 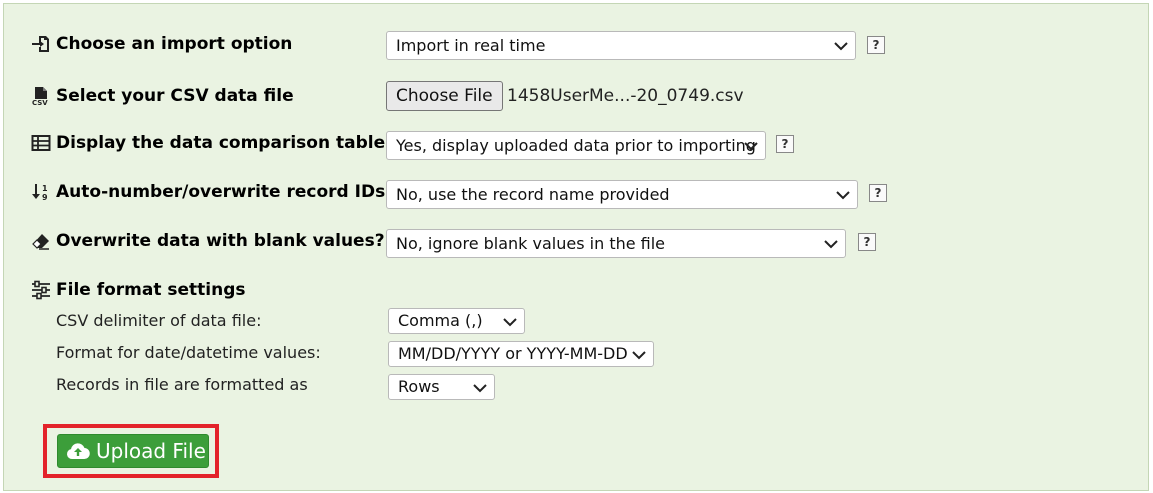 I want to click on comparison-table-label: Display the data comparison table?, so click(x=213, y=143).